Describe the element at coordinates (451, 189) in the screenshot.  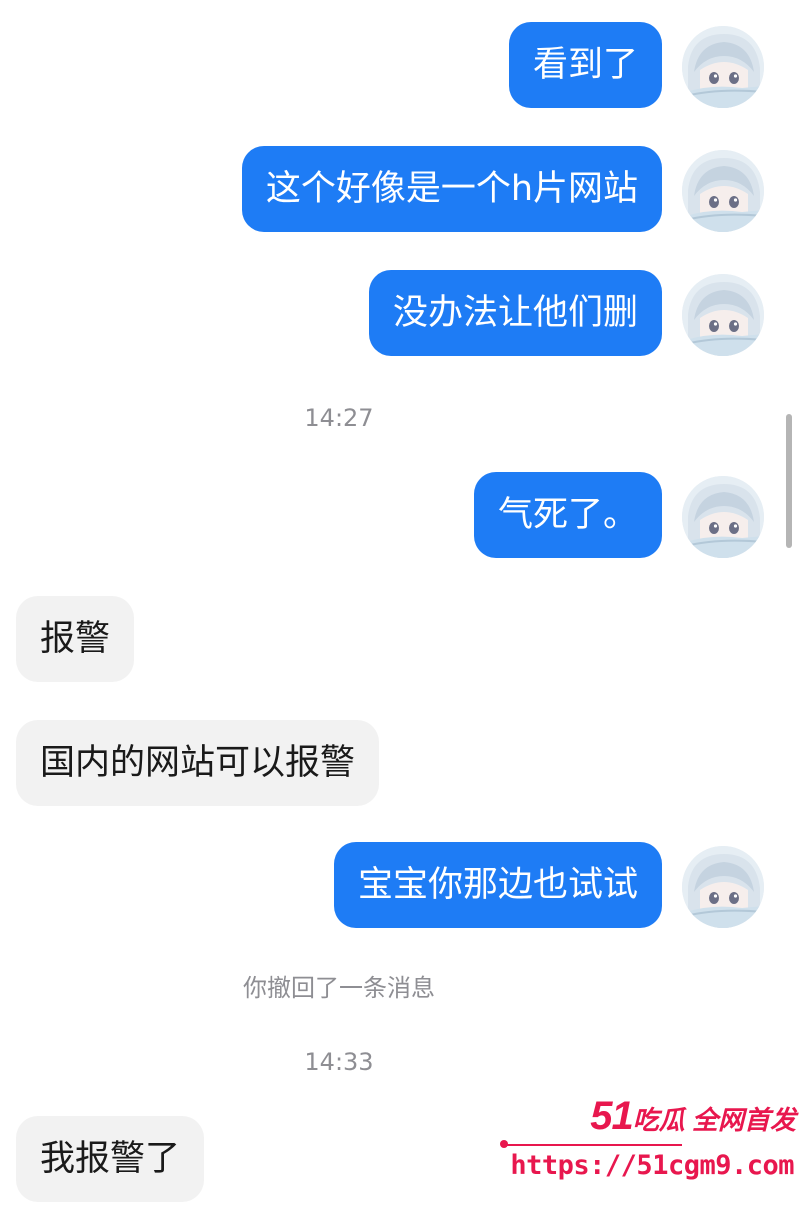
I see `outgoing-message: 这个好像是一个h片网站` at that location.